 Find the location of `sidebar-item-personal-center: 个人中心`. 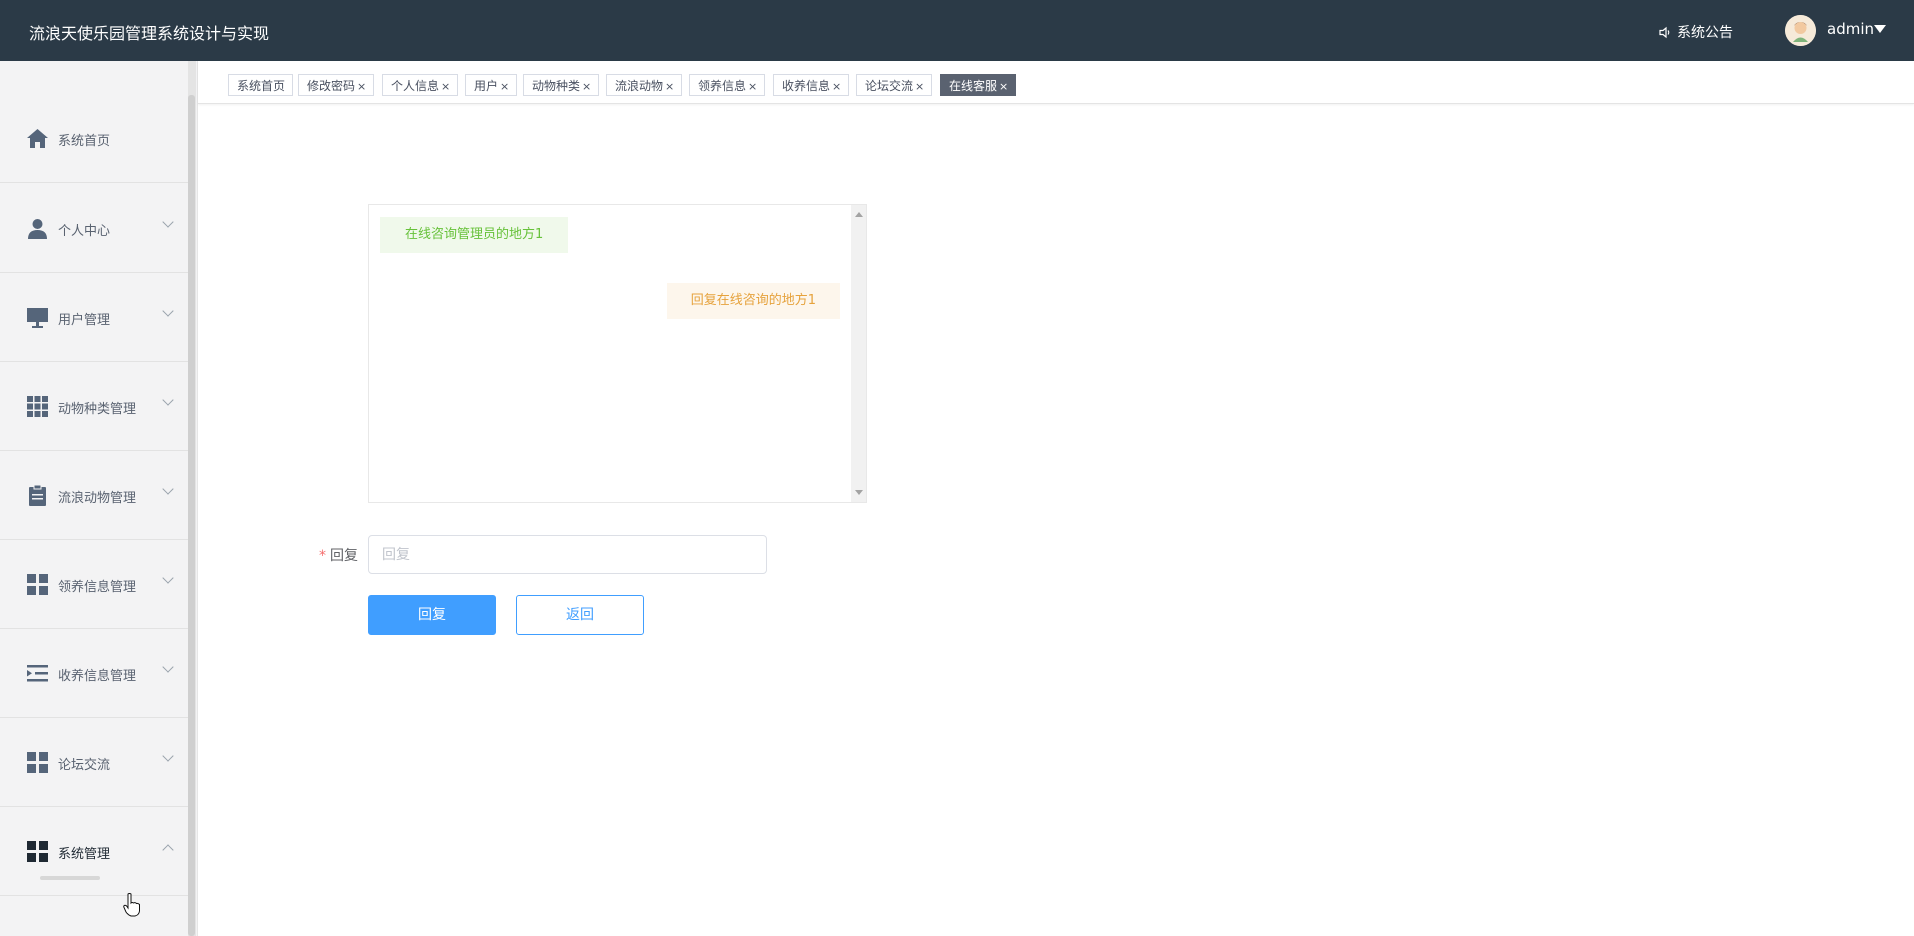

sidebar-item-personal-center: 个人中心 is located at coordinates (98, 228).